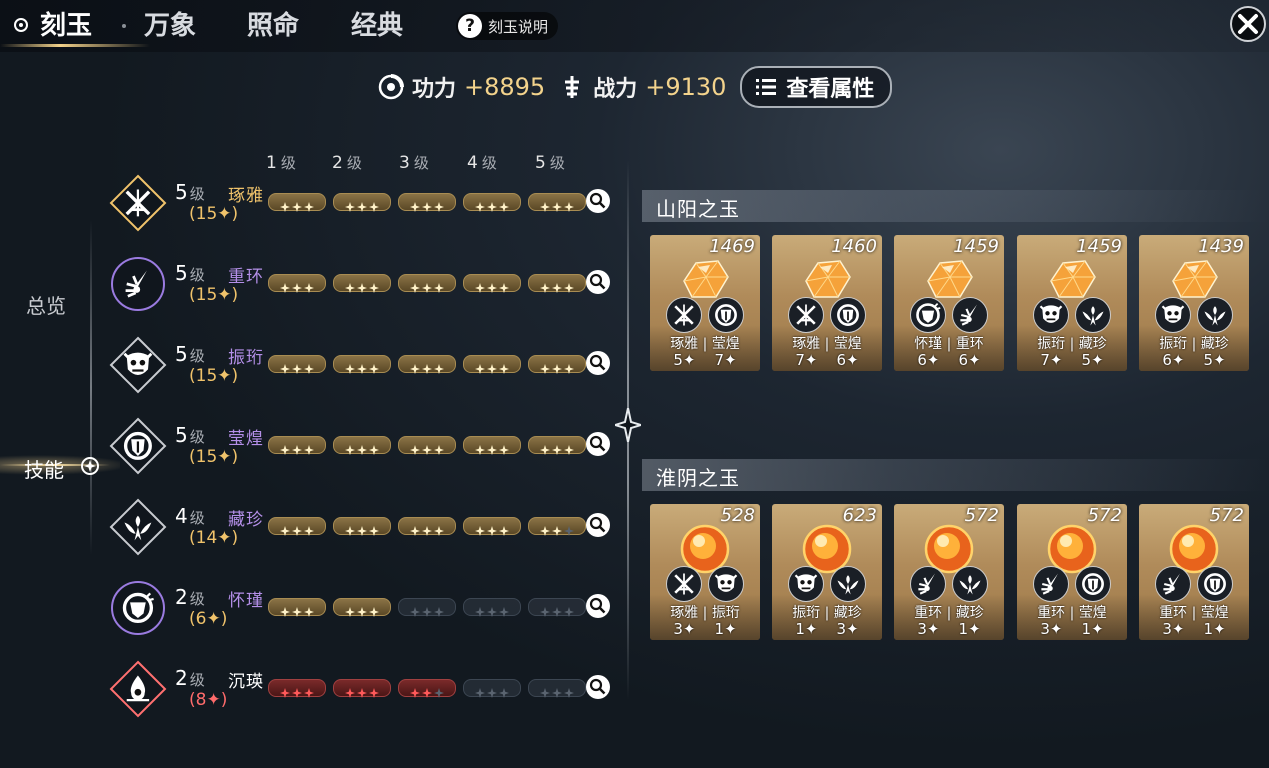  What do you see at coordinates (1215, 584) in the screenshot?
I see `shield-crest-icon` at bounding box center [1215, 584].